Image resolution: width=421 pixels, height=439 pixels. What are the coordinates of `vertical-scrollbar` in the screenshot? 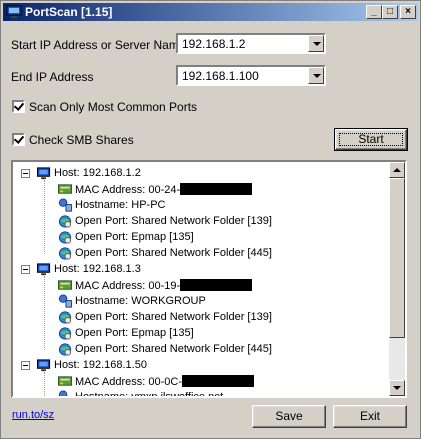 It's located at (397, 279).